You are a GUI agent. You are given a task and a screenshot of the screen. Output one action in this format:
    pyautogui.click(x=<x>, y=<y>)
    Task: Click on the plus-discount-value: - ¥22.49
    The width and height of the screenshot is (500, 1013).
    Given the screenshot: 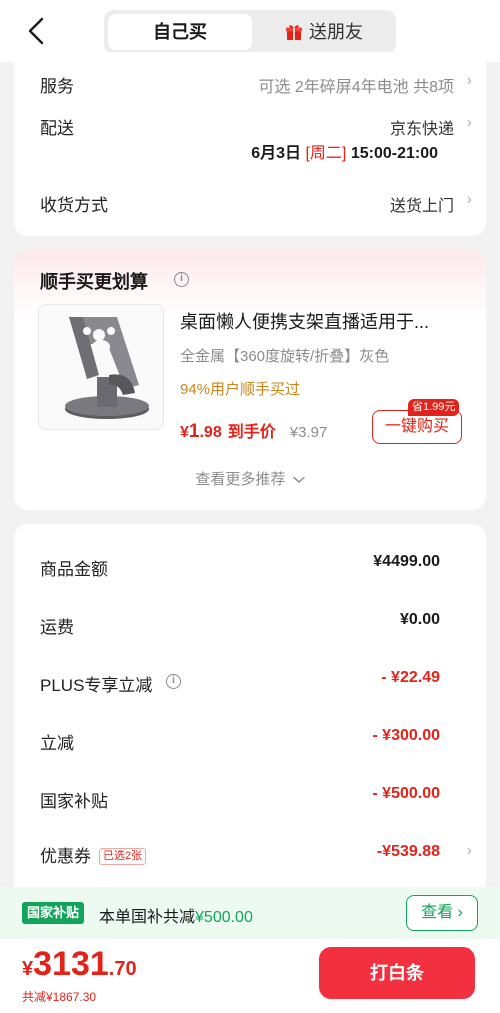 What is the action you would take?
    pyautogui.click(x=410, y=677)
    